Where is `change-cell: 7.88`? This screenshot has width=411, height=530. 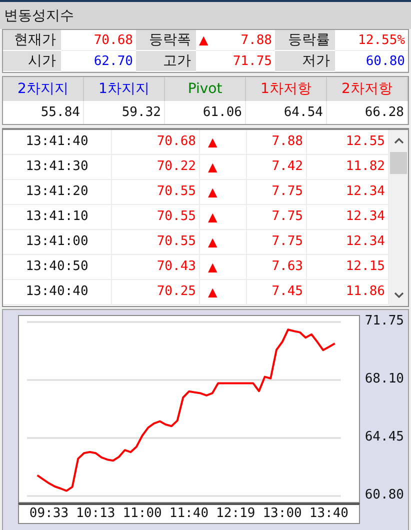
change-cell: 7.88 is located at coordinates (277, 142).